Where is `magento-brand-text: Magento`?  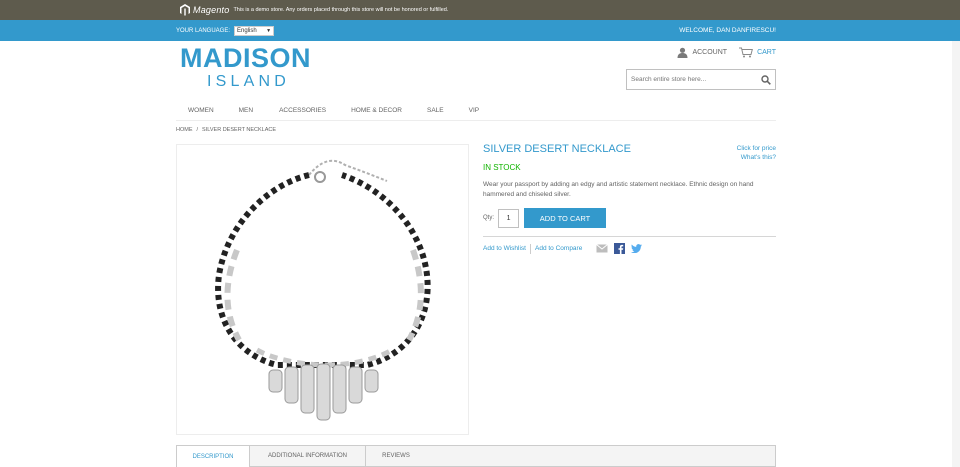
magento-brand-text: Magento is located at coordinates (211, 10).